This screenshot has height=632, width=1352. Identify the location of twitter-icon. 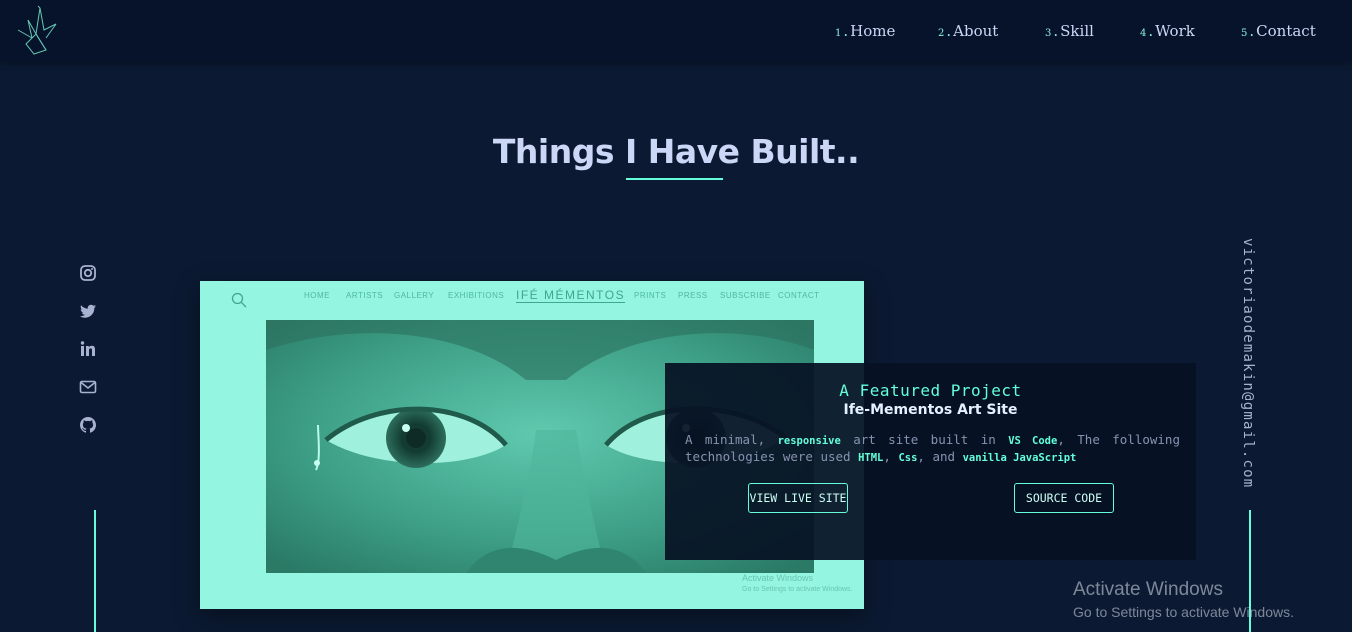
(88, 311).